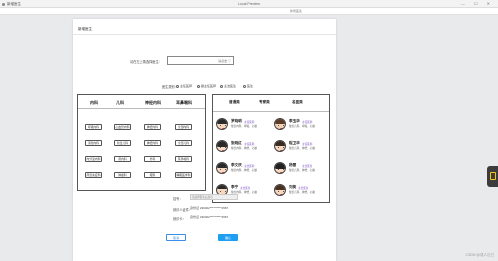 This screenshot has width=498, height=261. I want to click on window-controls: — ☐ ✕, so click(477, 4).